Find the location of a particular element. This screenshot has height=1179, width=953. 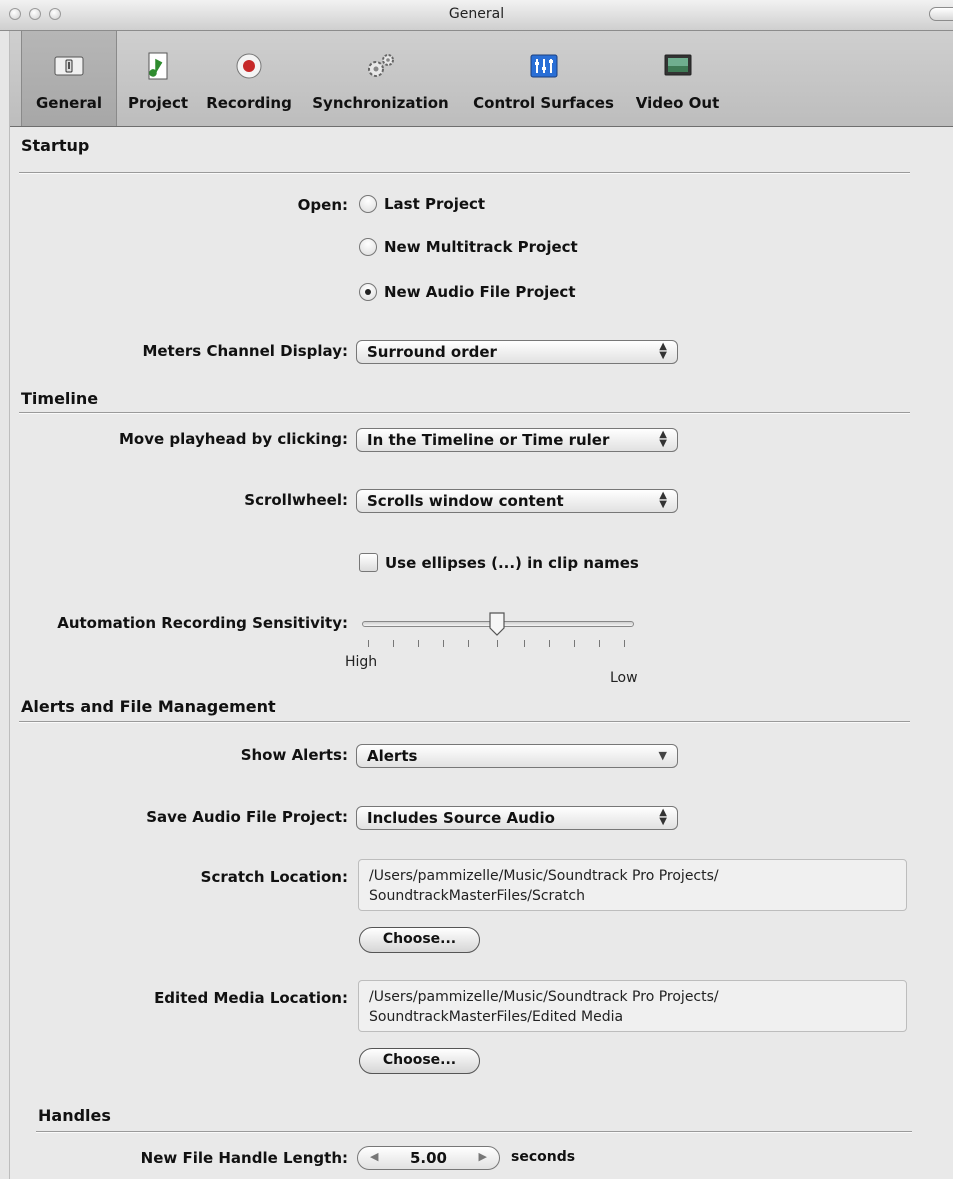

popup-value: In the Timeline or Time ruler is located at coordinates (488, 440).